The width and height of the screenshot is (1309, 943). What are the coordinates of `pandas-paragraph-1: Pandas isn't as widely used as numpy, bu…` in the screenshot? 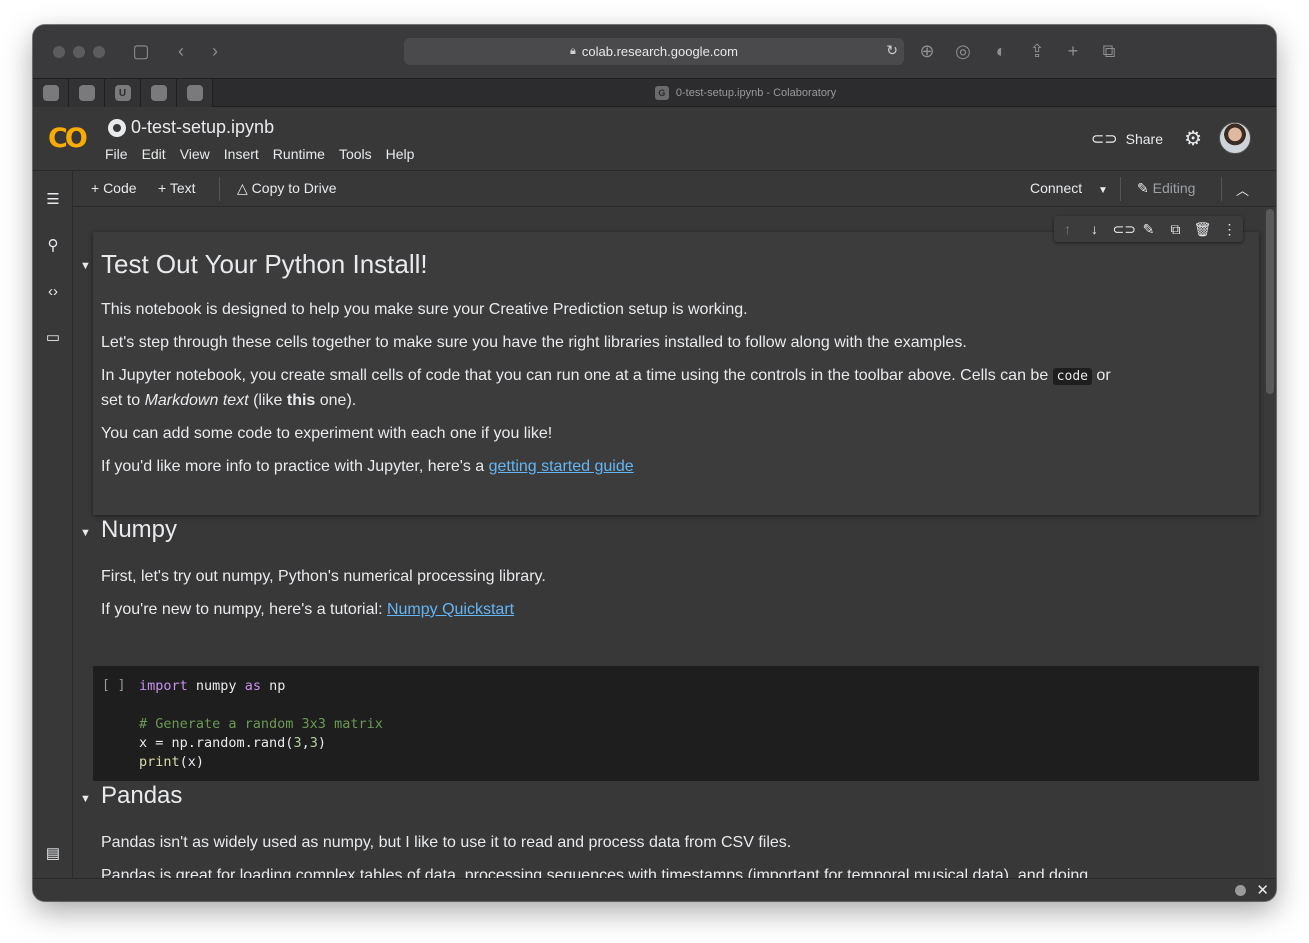 It's located at (446, 842).